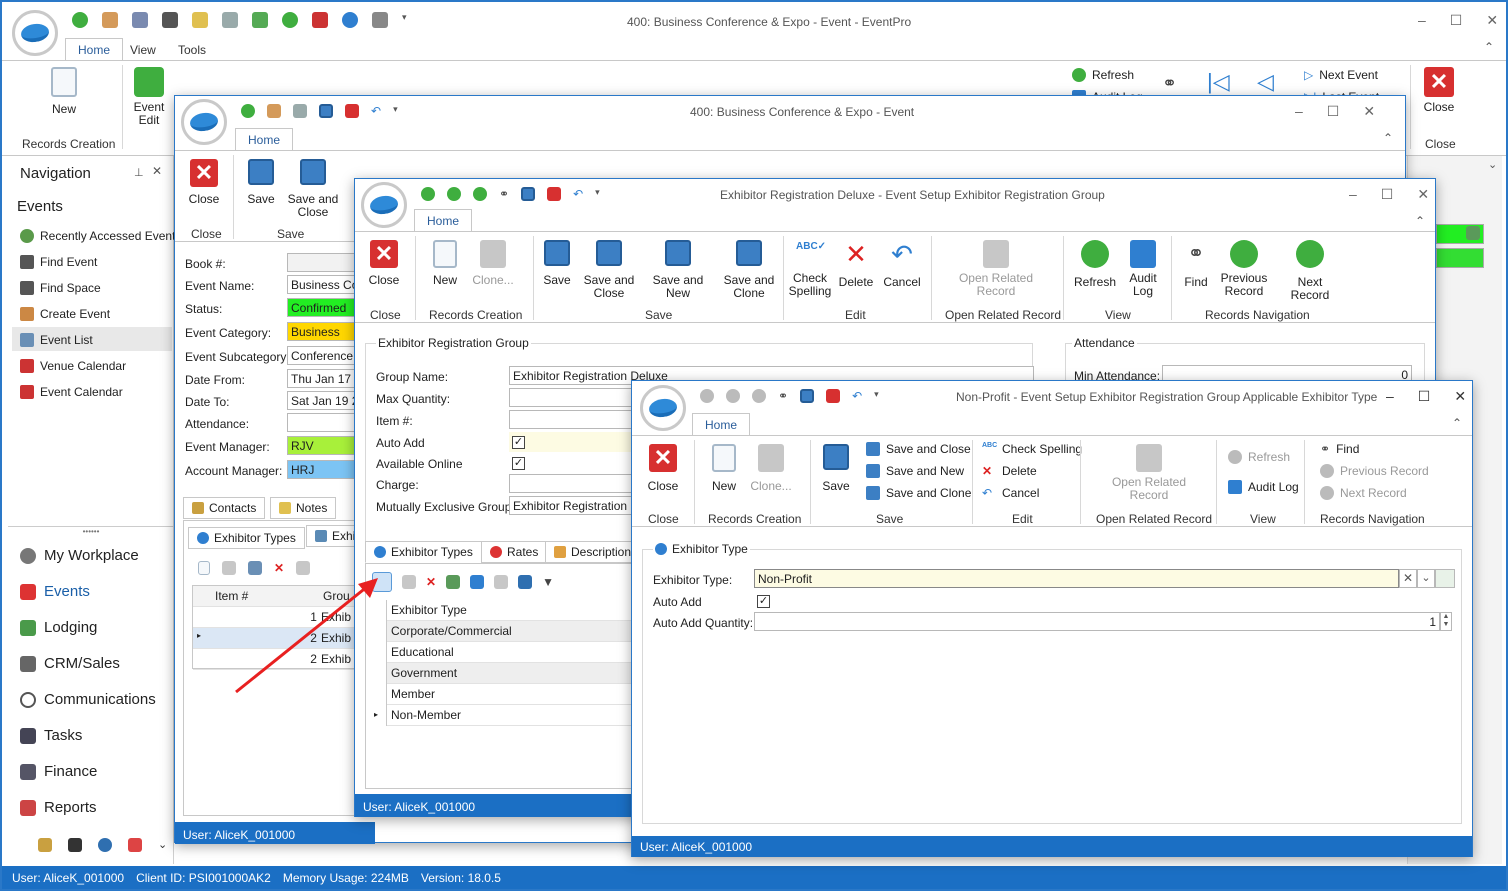  What do you see at coordinates (501, 582) in the screenshot?
I see `layout-icon` at bounding box center [501, 582].